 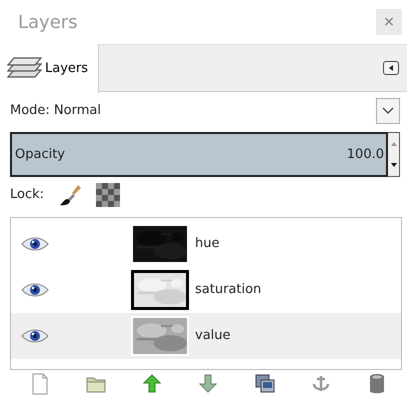 I want to click on layer-name: saturation, so click(x=228, y=290).